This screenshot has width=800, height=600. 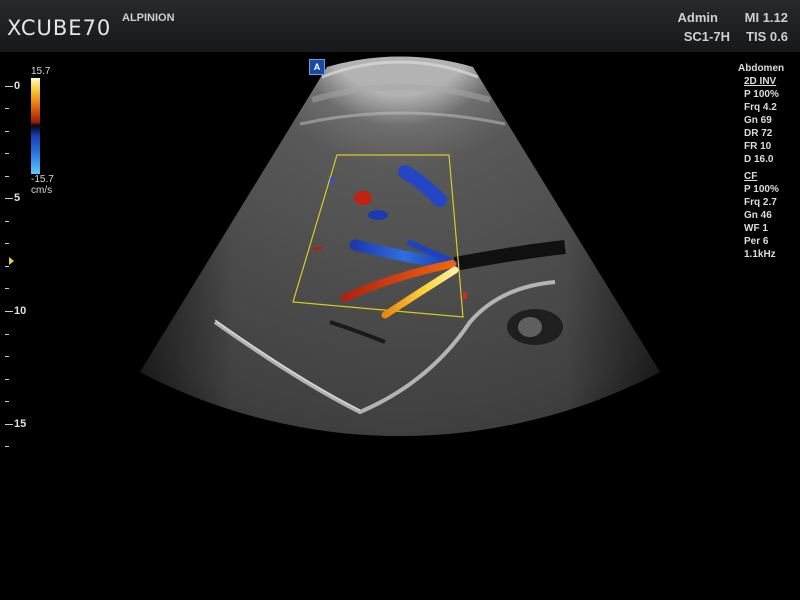 What do you see at coordinates (317, 67) in the screenshot?
I see `orientation-mark-icon: A` at bounding box center [317, 67].